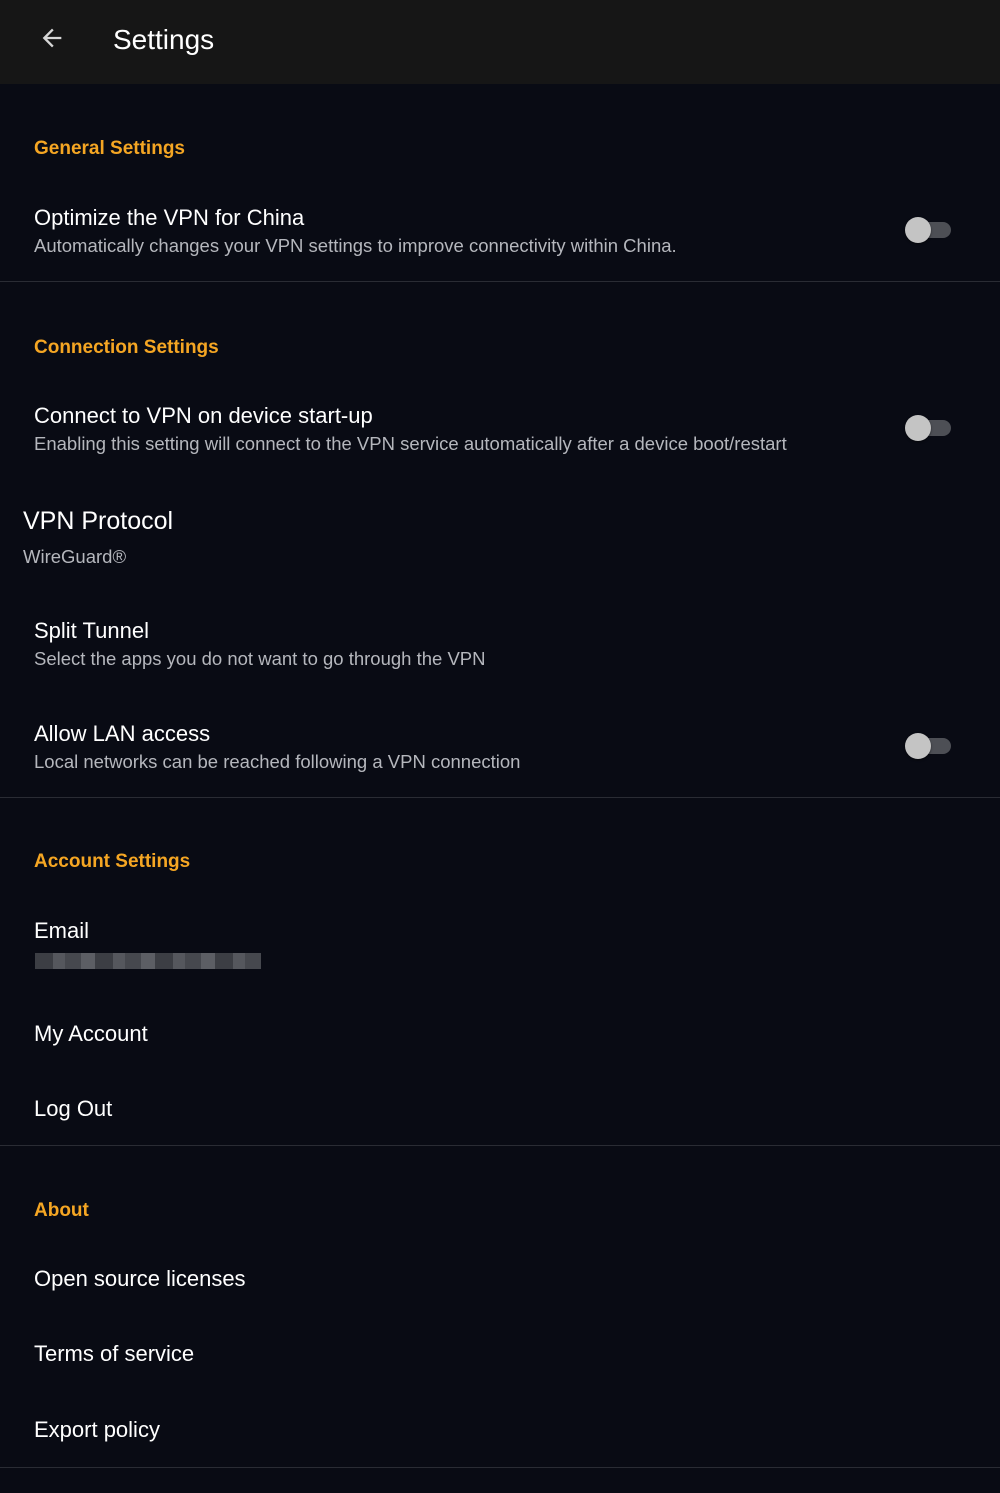  I want to click on setting-title: Export policy, so click(97, 1429).